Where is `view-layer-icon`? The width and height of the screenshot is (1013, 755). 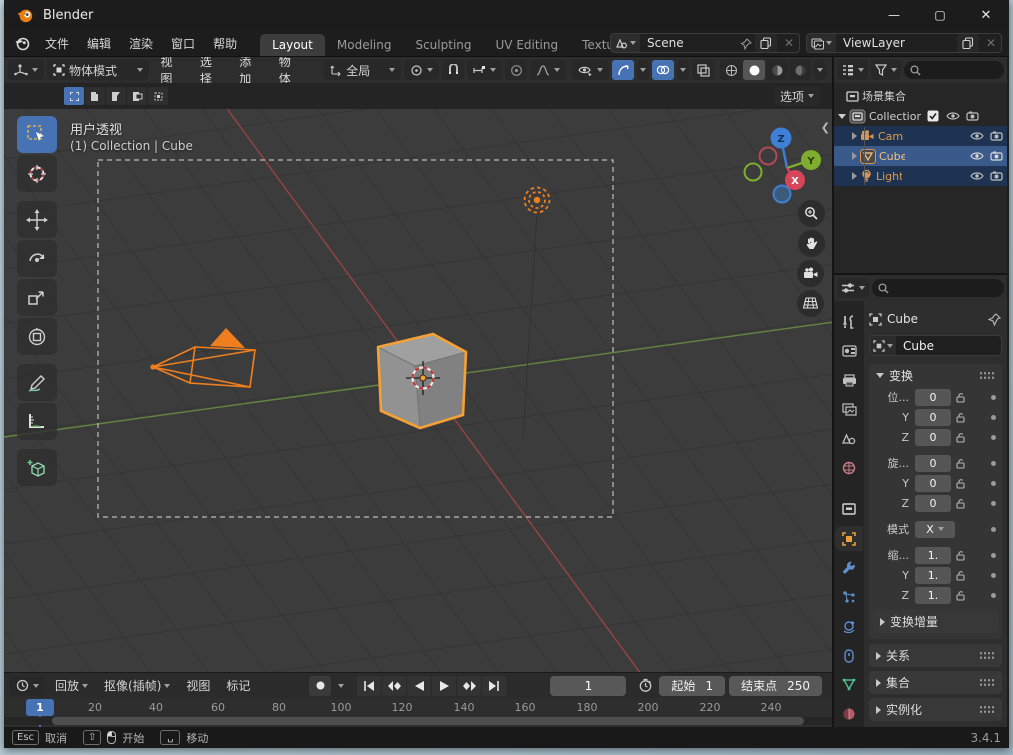
view-layer-icon is located at coordinates (821, 43).